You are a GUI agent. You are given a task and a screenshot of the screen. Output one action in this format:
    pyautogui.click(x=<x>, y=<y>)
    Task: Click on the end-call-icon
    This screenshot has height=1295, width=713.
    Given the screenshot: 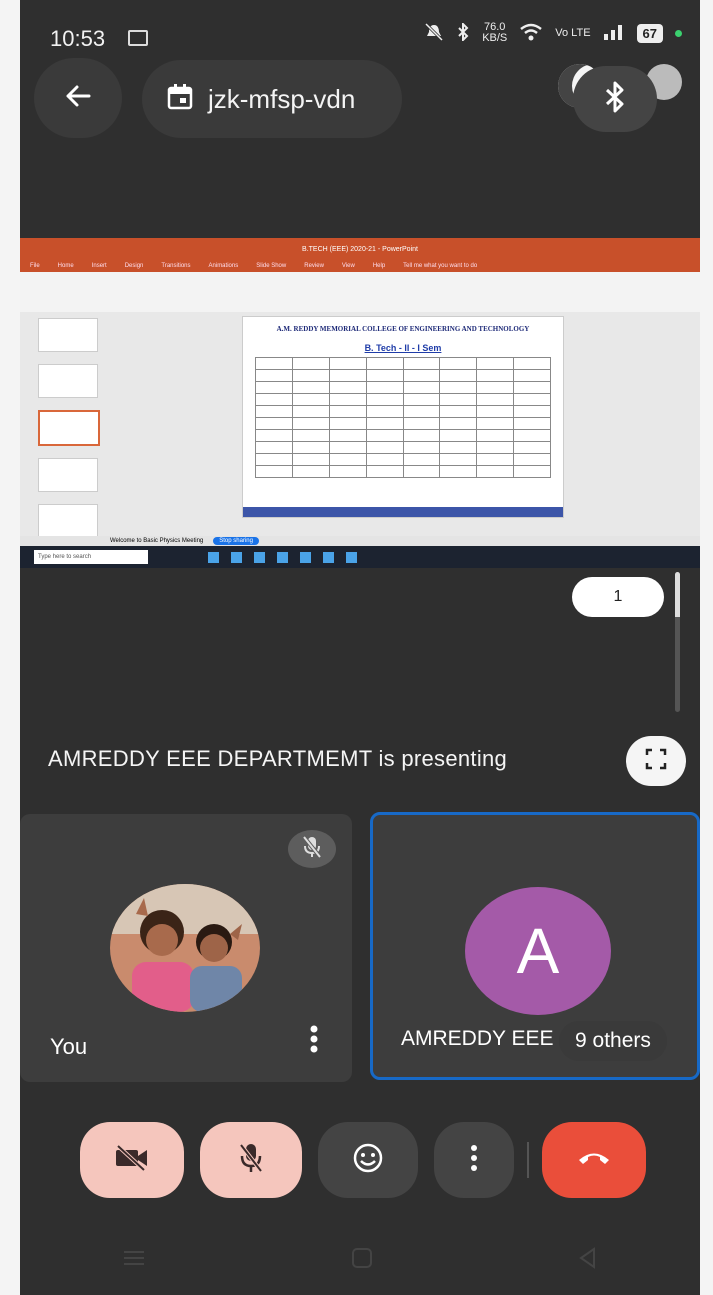 What is the action you would take?
    pyautogui.click(x=594, y=1160)
    